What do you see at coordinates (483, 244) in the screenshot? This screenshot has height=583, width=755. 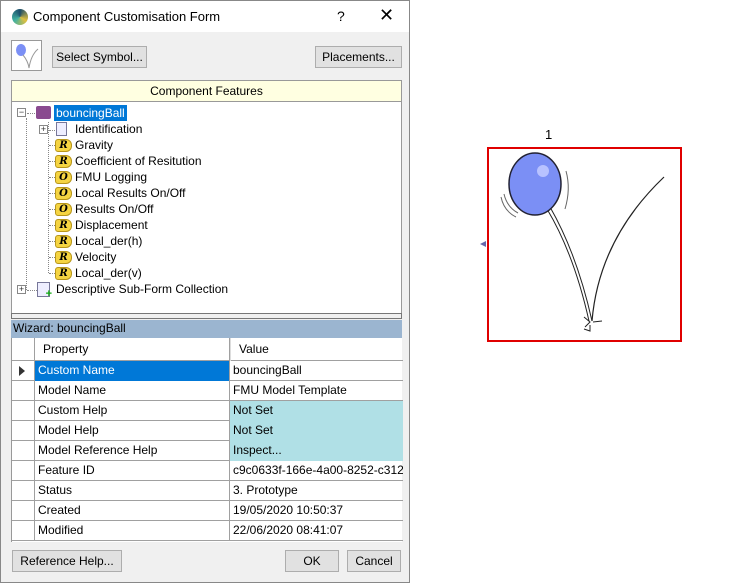 I see `port-arrow-icon` at bounding box center [483, 244].